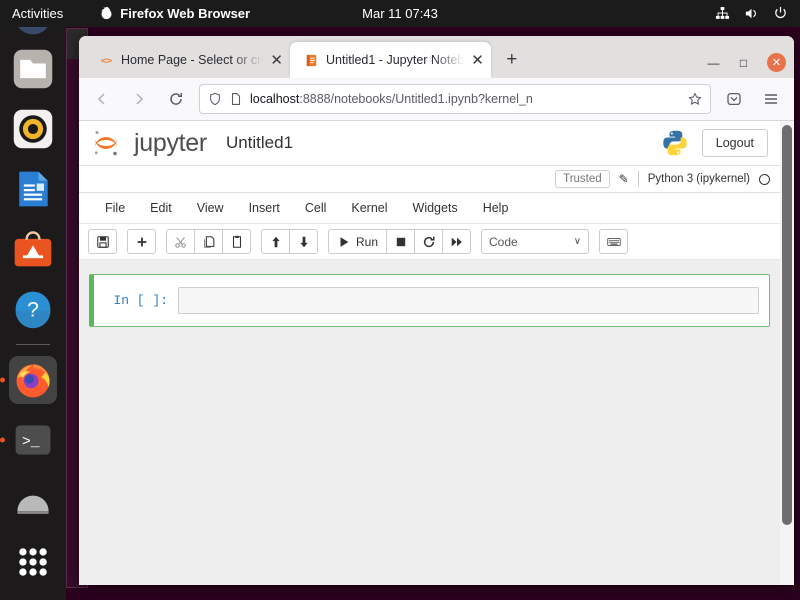 The image size is (800, 600). Describe the element at coordinates (106, 13) in the screenshot. I see `firefox-small-icon` at that location.